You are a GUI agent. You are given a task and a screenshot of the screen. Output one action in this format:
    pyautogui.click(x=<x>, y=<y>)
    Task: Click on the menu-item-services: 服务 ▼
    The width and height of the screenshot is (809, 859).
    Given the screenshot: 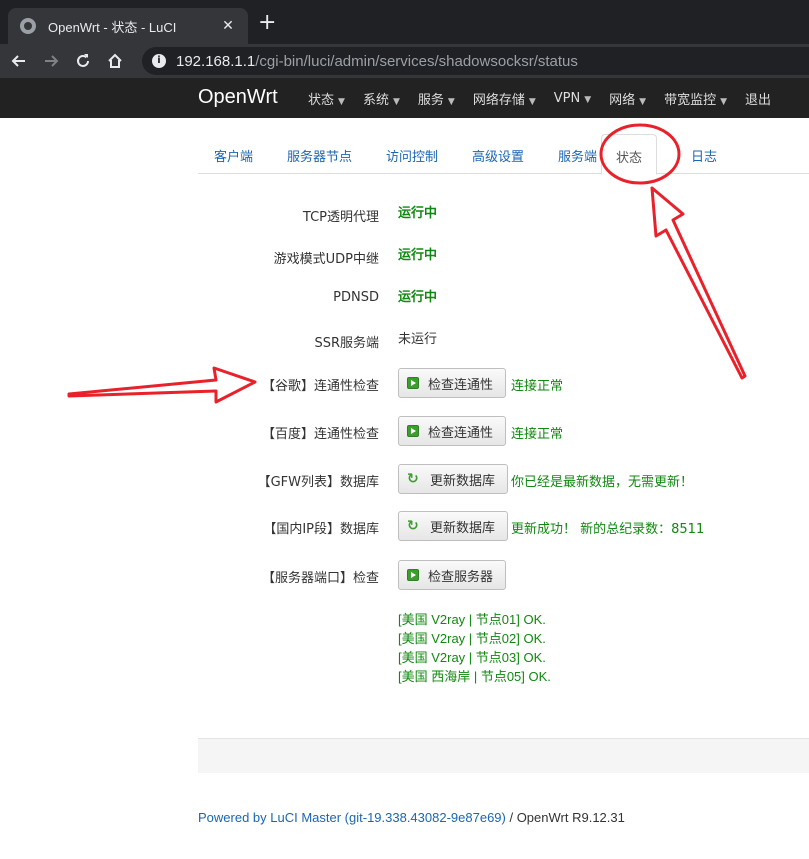 What is the action you would take?
    pyautogui.click(x=436, y=98)
    